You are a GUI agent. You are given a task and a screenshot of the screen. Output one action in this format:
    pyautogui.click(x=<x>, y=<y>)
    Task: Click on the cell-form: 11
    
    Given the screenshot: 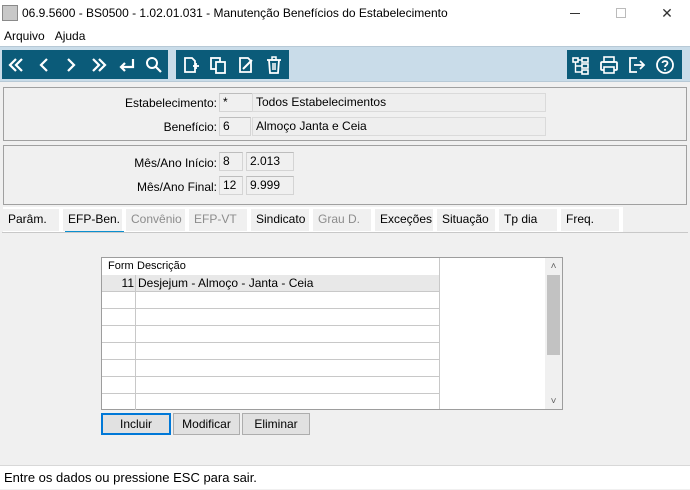 What is the action you would take?
    pyautogui.click(x=127, y=283)
    